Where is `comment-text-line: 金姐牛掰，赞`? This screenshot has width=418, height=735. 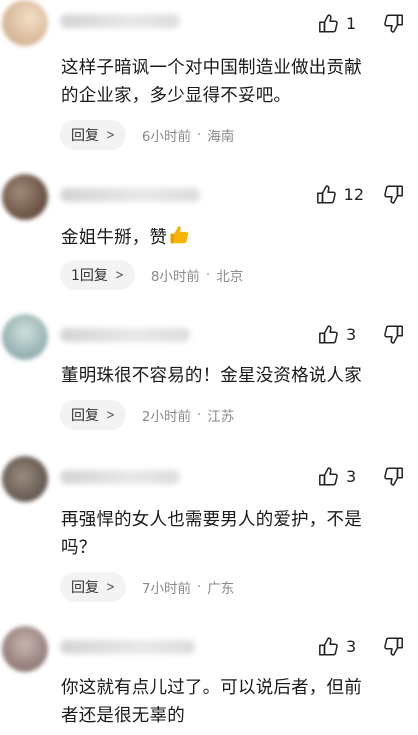 comment-text-line: 金姐牛掰，赞 is located at coordinates (114, 238).